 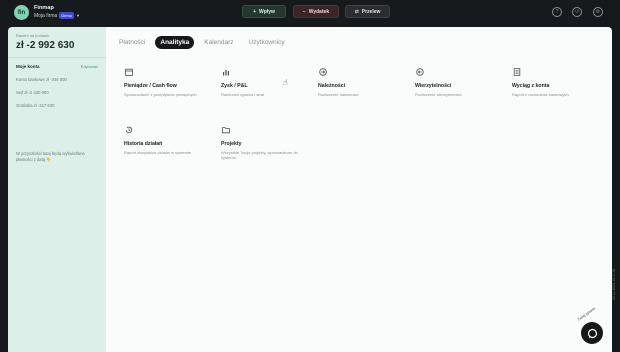 What do you see at coordinates (46, 15) in the screenshot?
I see `company-name: Moja firma` at bounding box center [46, 15].